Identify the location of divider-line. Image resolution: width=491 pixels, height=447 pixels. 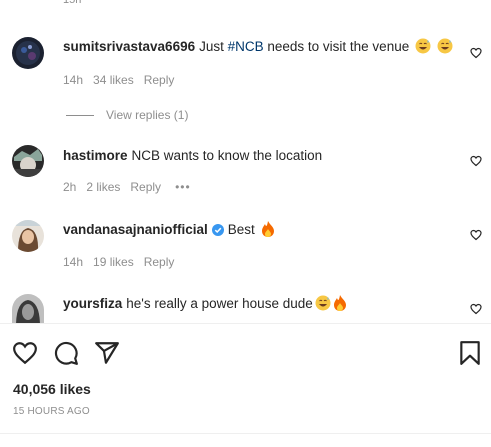
(80, 116).